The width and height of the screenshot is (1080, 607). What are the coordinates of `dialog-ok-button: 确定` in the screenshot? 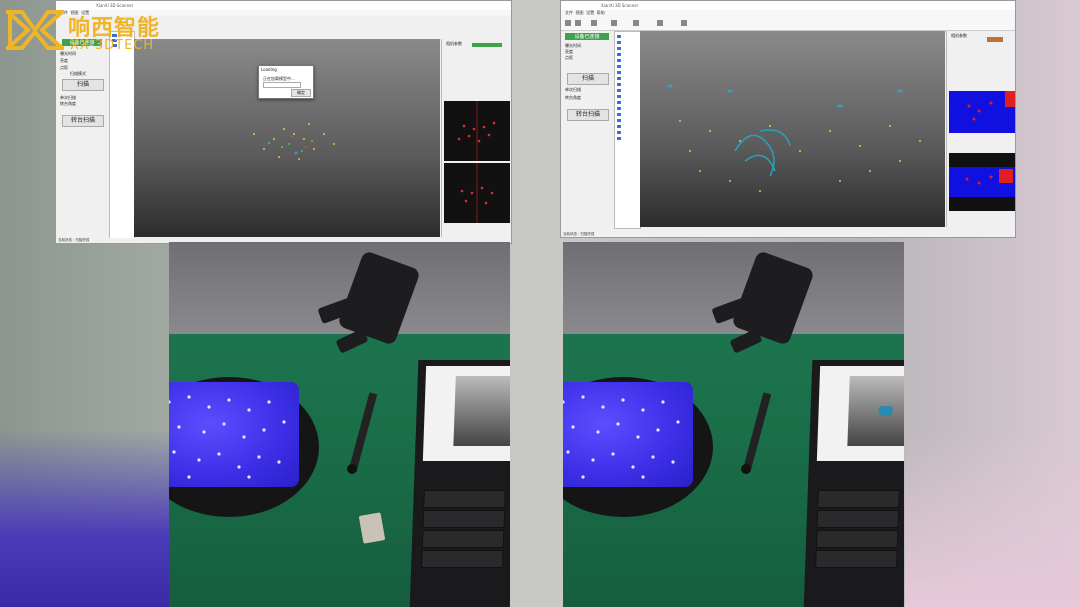 It's located at (301, 93).